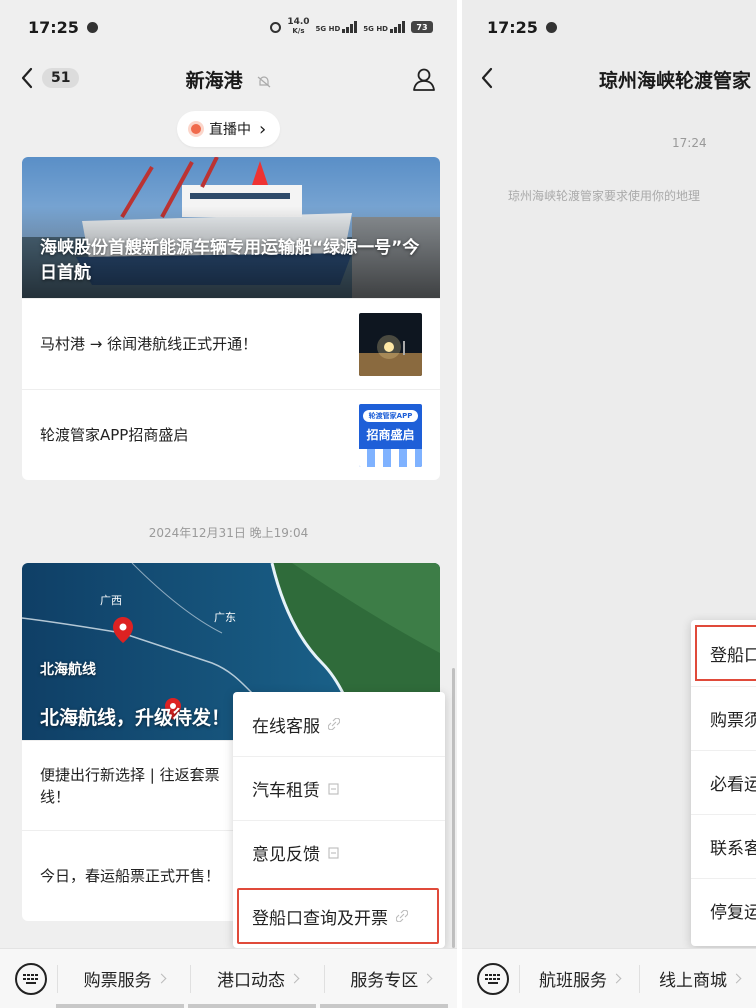 This screenshot has height=1008, width=756. I want to click on menu-tab-label: 港口动态, so click(250, 981).